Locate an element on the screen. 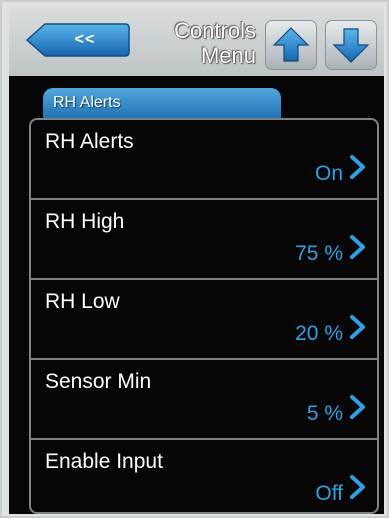 This screenshot has width=389, height=518. item-label: Enable Input is located at coordinates (104, 461).